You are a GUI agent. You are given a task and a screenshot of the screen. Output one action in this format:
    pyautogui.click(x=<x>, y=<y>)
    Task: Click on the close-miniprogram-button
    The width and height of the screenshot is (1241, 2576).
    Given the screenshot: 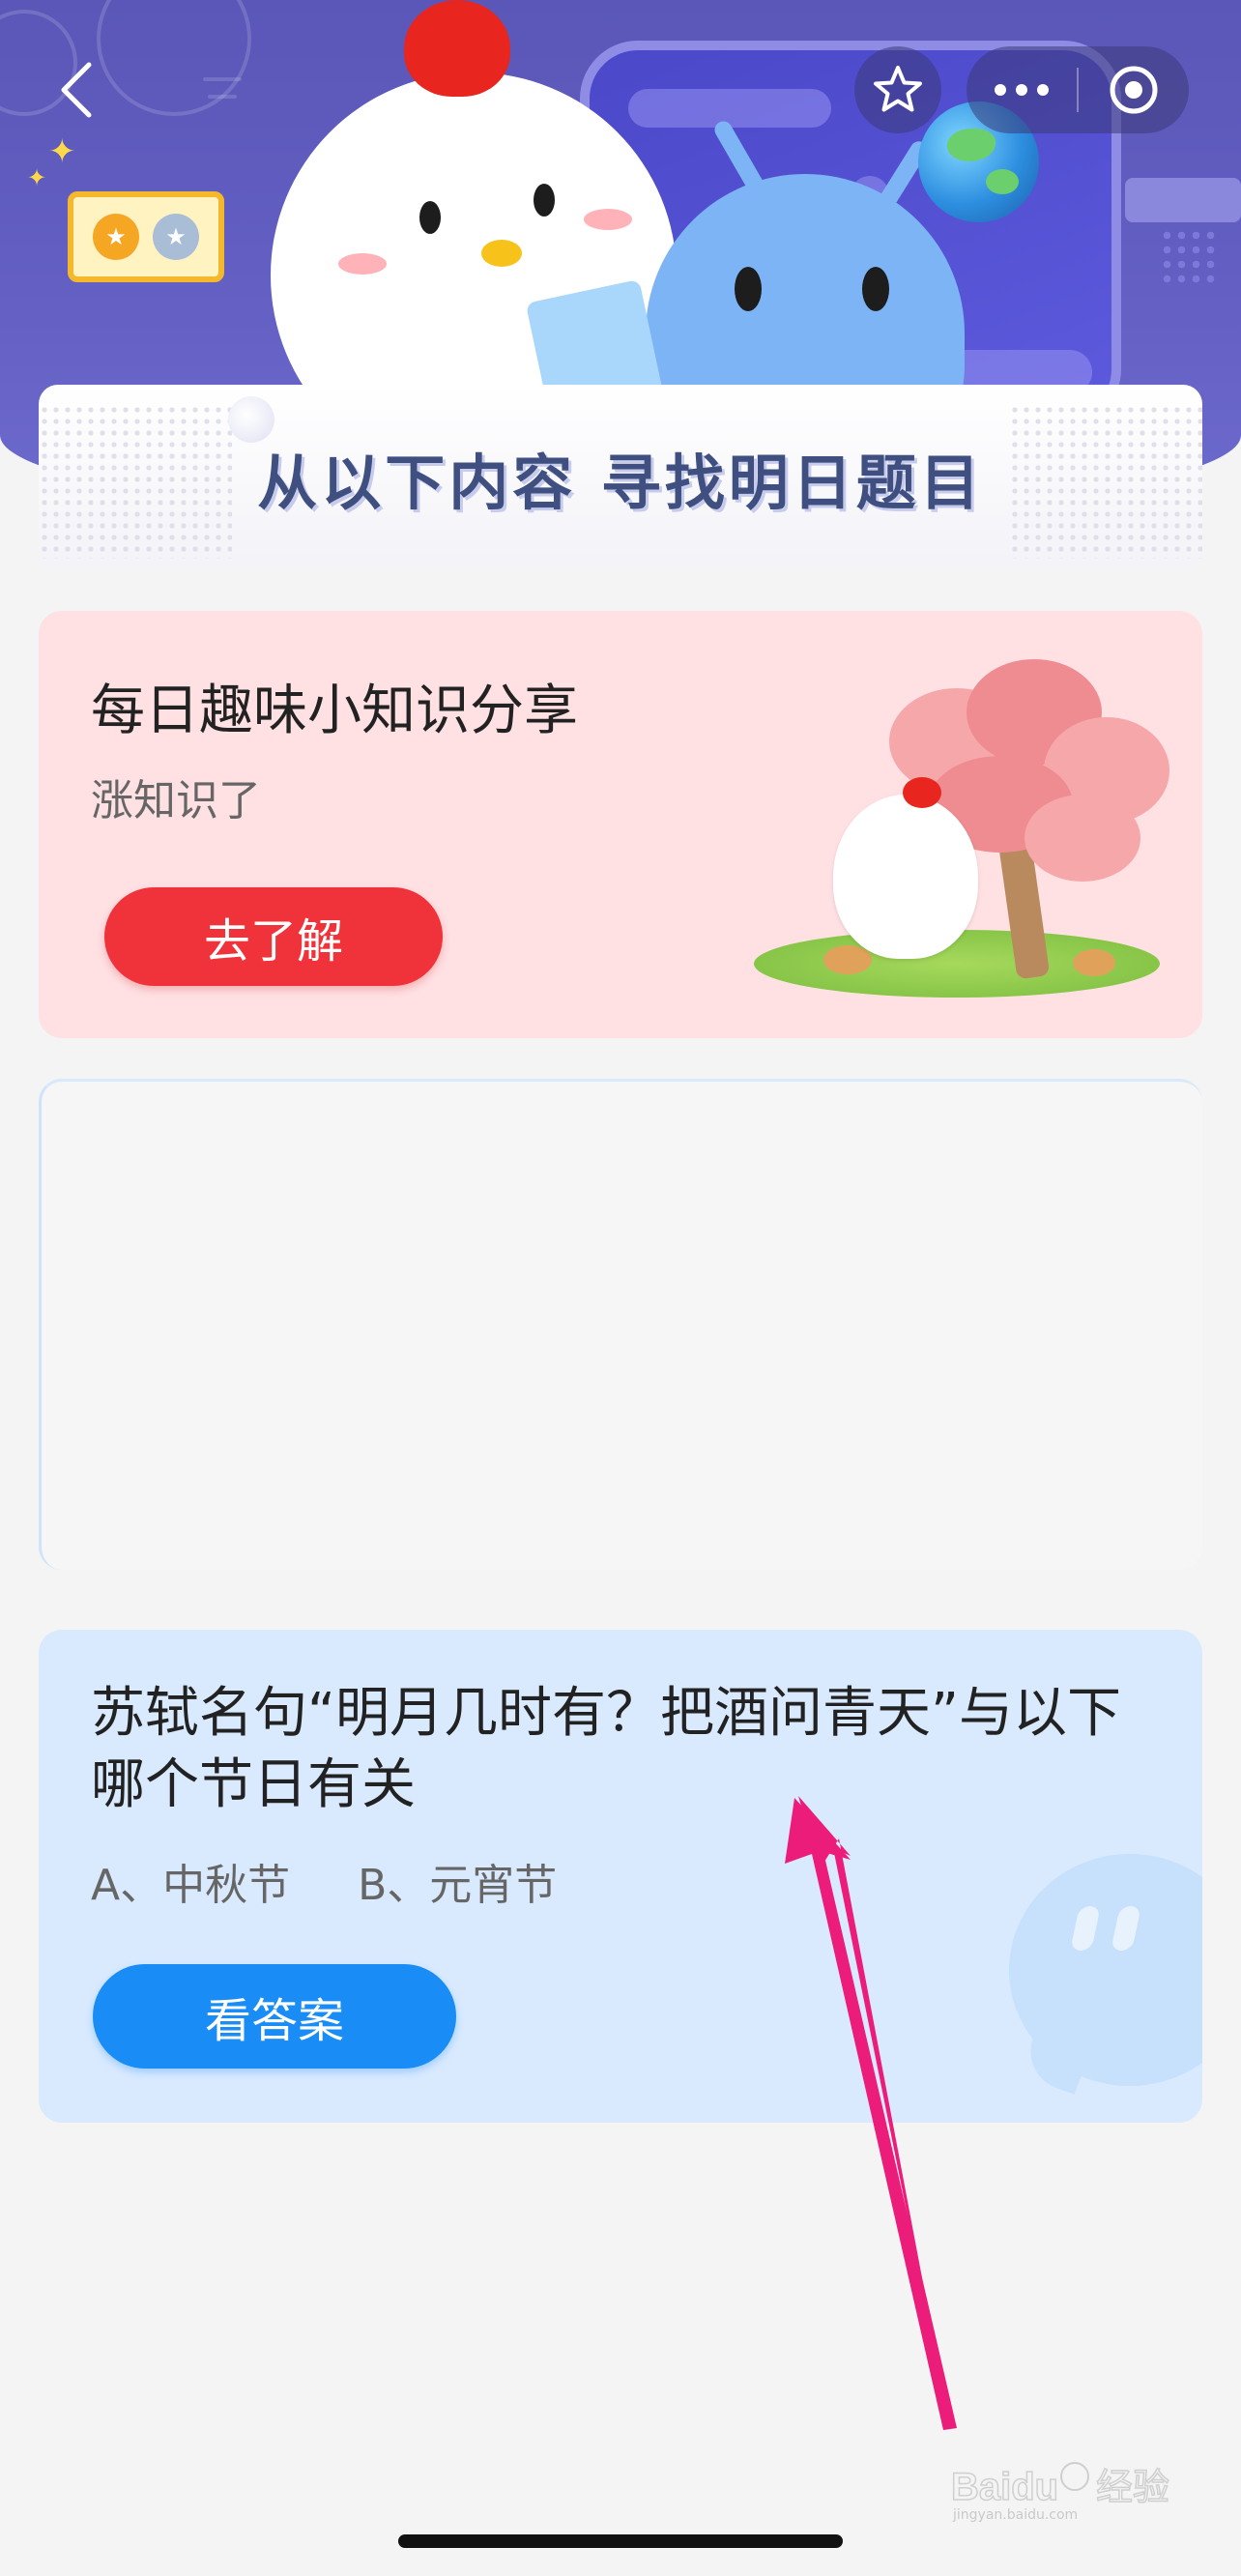 What is the action you would take?
    pyautogui.click(x=1134, y=89)
    